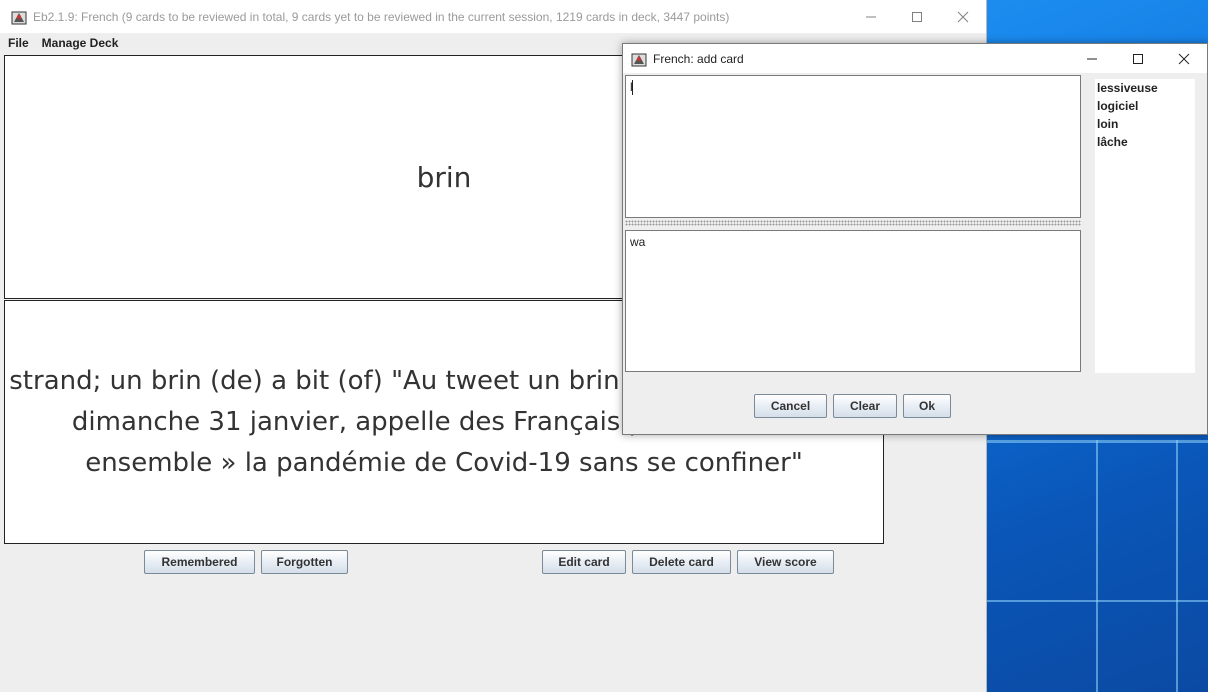 Image resolution: width=1208 pixels, height=692 pixels. I want to click on remembered-button: Remembered, so click(199, 562).